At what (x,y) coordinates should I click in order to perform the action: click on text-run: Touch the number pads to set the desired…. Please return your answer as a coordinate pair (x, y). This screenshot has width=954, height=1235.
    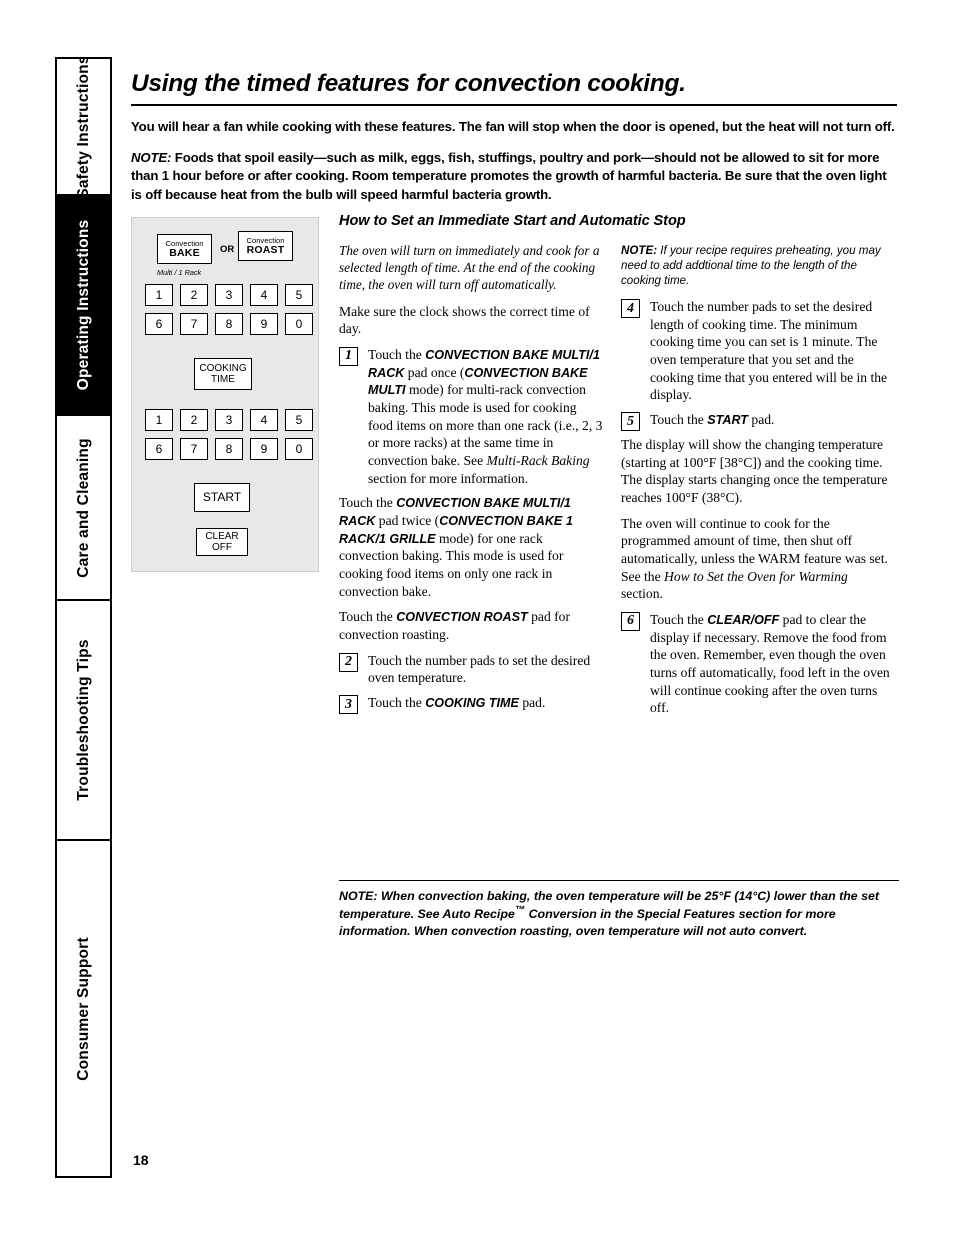
    Looking at the image, I should click on (769, 351).